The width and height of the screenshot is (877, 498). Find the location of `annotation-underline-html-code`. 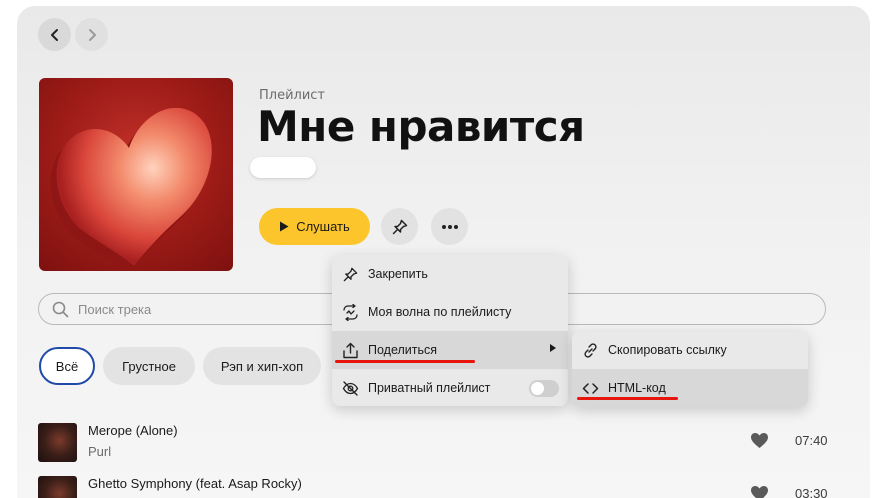

annotation-underline-html-code is located at coordinates (627, 398).